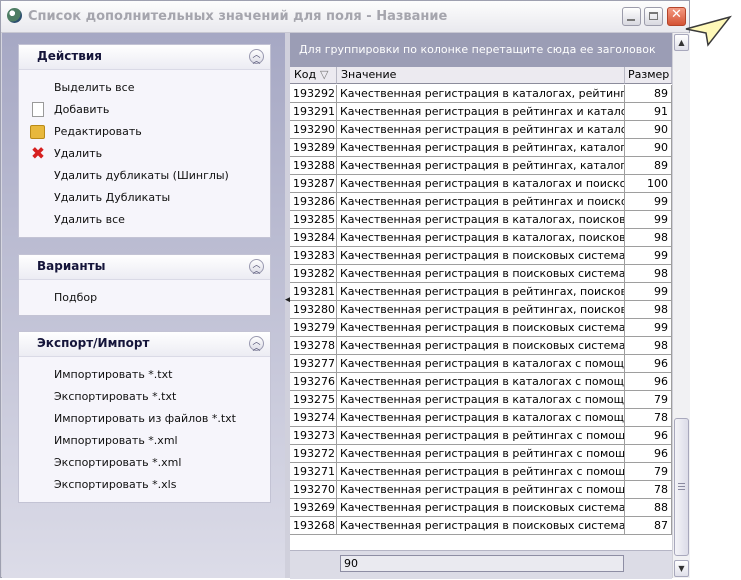 The width and height of the screenshot is (741, 580). Describe the element at coordinates (89, 220) in the screenshot. I see `delete-all-action: Удалить все` at that location.